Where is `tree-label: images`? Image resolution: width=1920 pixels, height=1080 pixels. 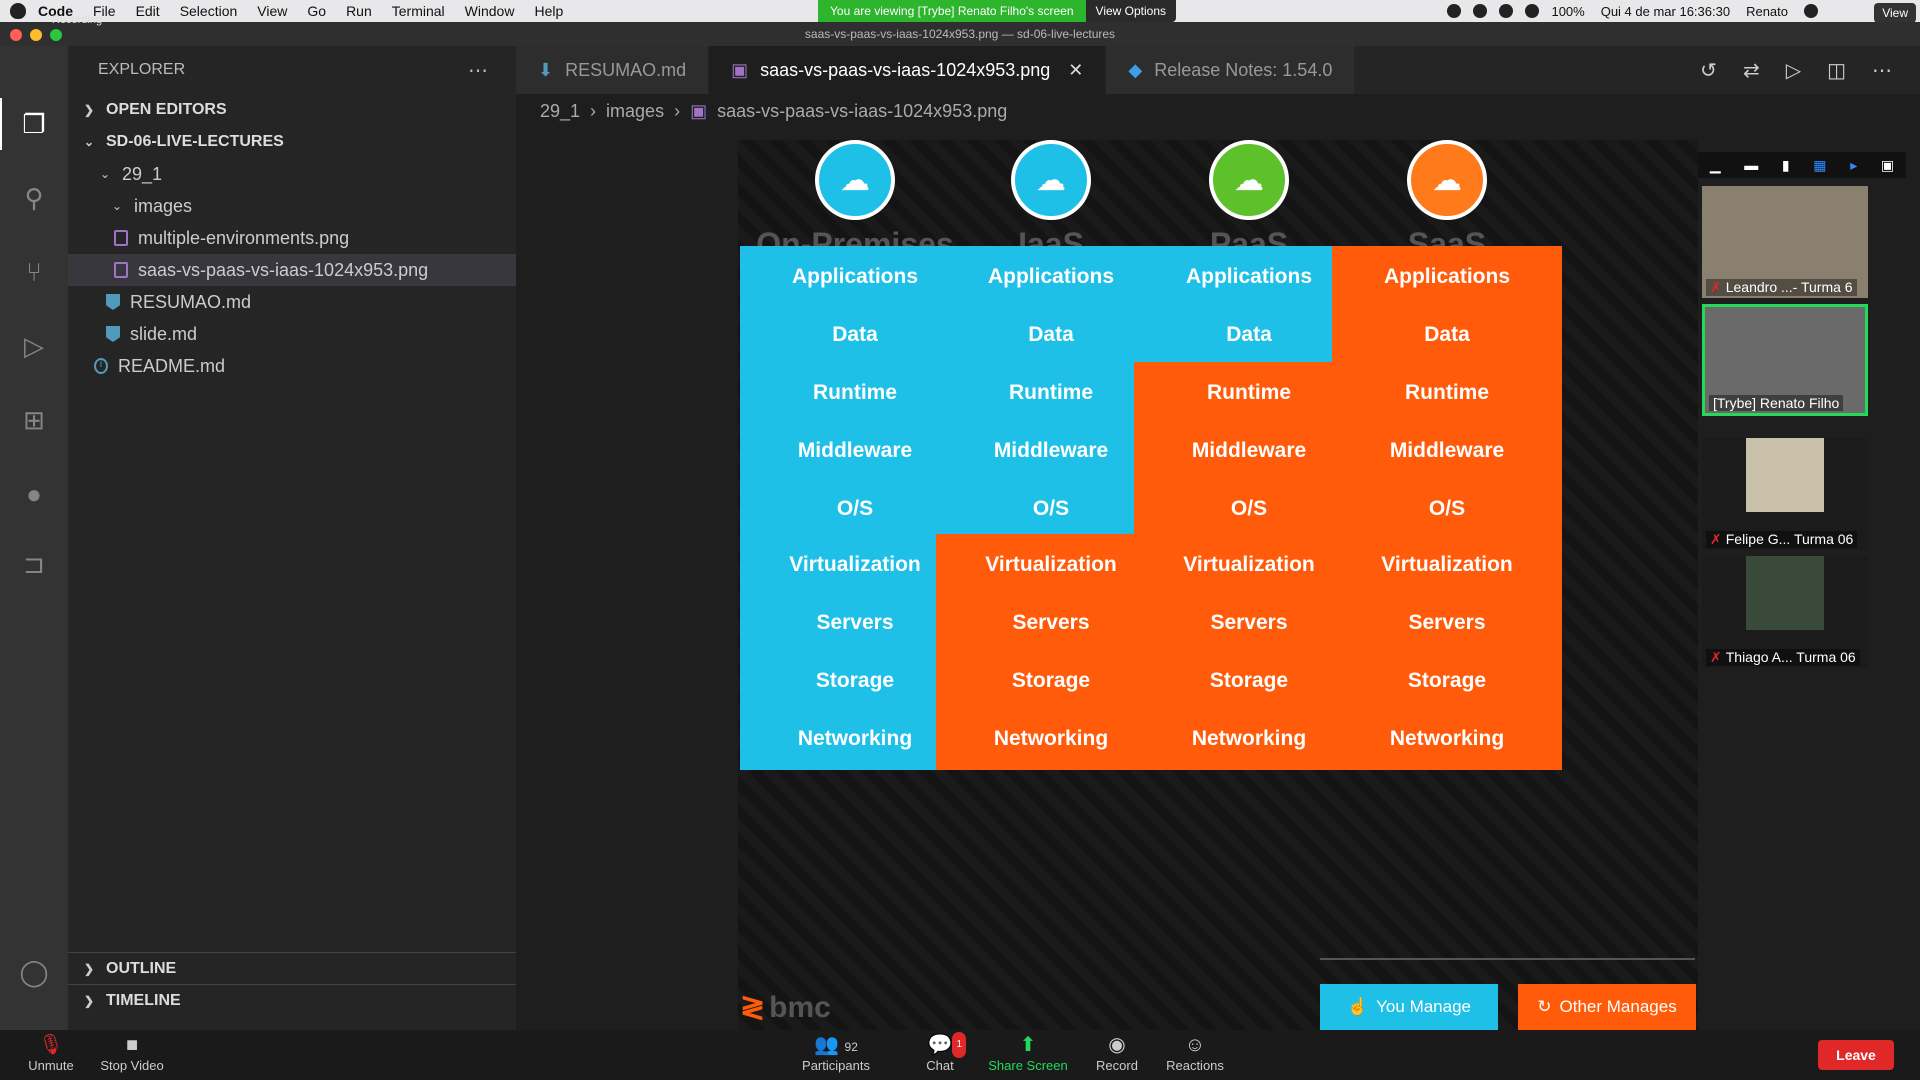
tree-label: images is located at coordinates (163, 205).